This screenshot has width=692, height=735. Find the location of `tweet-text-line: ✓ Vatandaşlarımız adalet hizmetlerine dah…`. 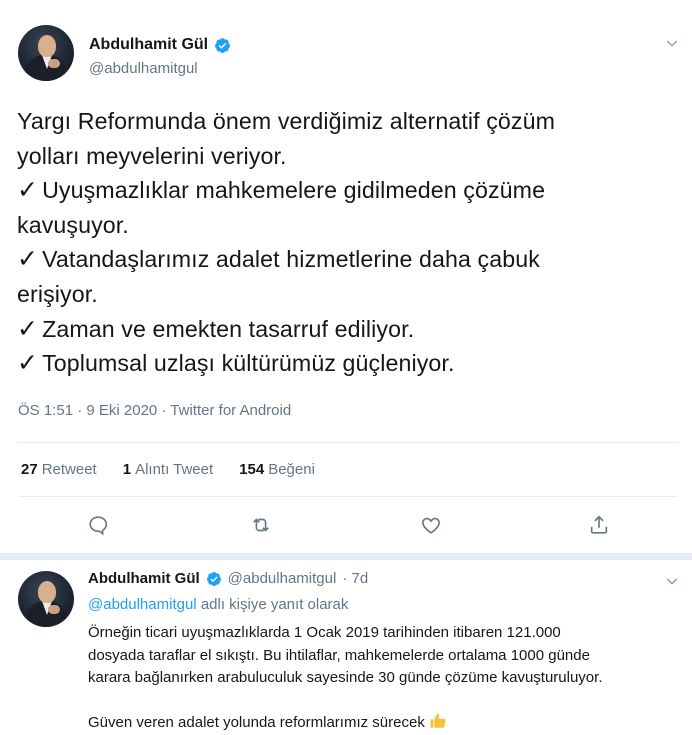

tweet-text-line: ✓ Vatandaşlarımız adalet hizmetlerine dah… is located at coordinates (347, 259).